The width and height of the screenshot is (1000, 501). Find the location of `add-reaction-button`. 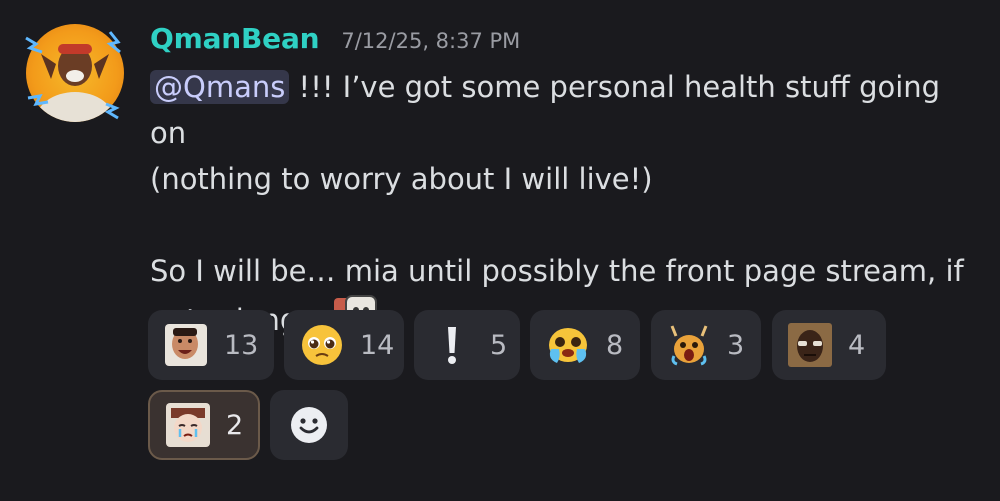

add-reaction-button is located at coordinates (309, 425).